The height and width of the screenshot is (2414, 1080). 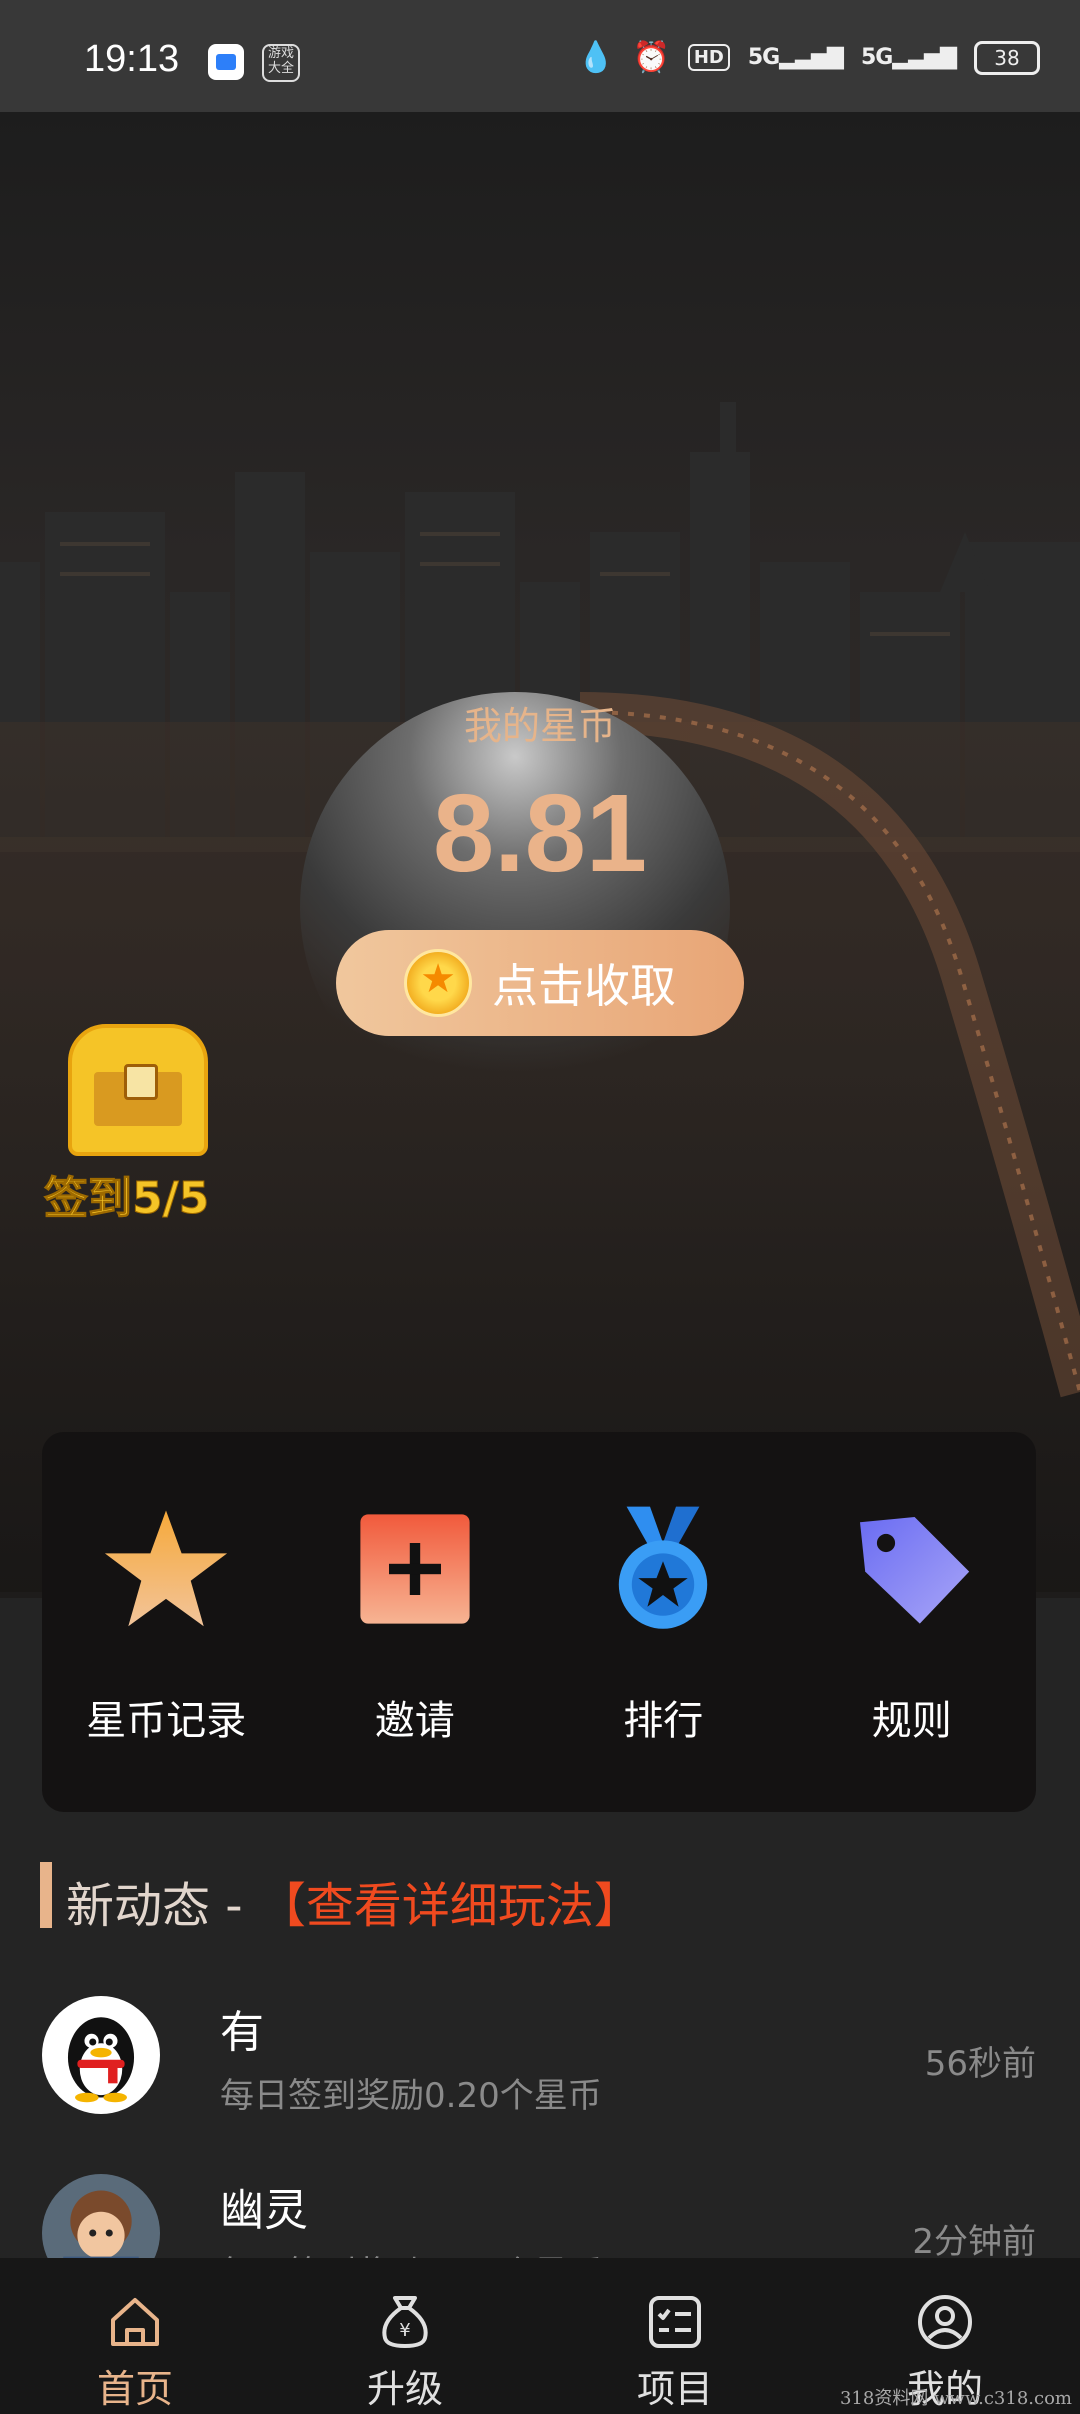 I want to click on home-icon, so click(x=135, y=2322).